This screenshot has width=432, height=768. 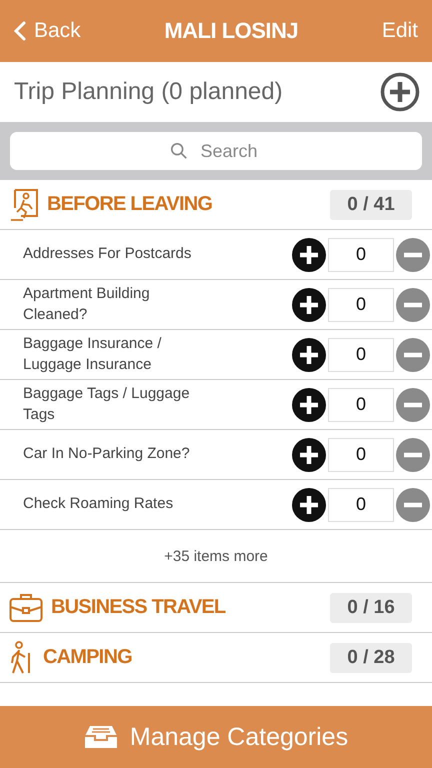 I want to click on running-exit-icon, so click(x=24, y=205).